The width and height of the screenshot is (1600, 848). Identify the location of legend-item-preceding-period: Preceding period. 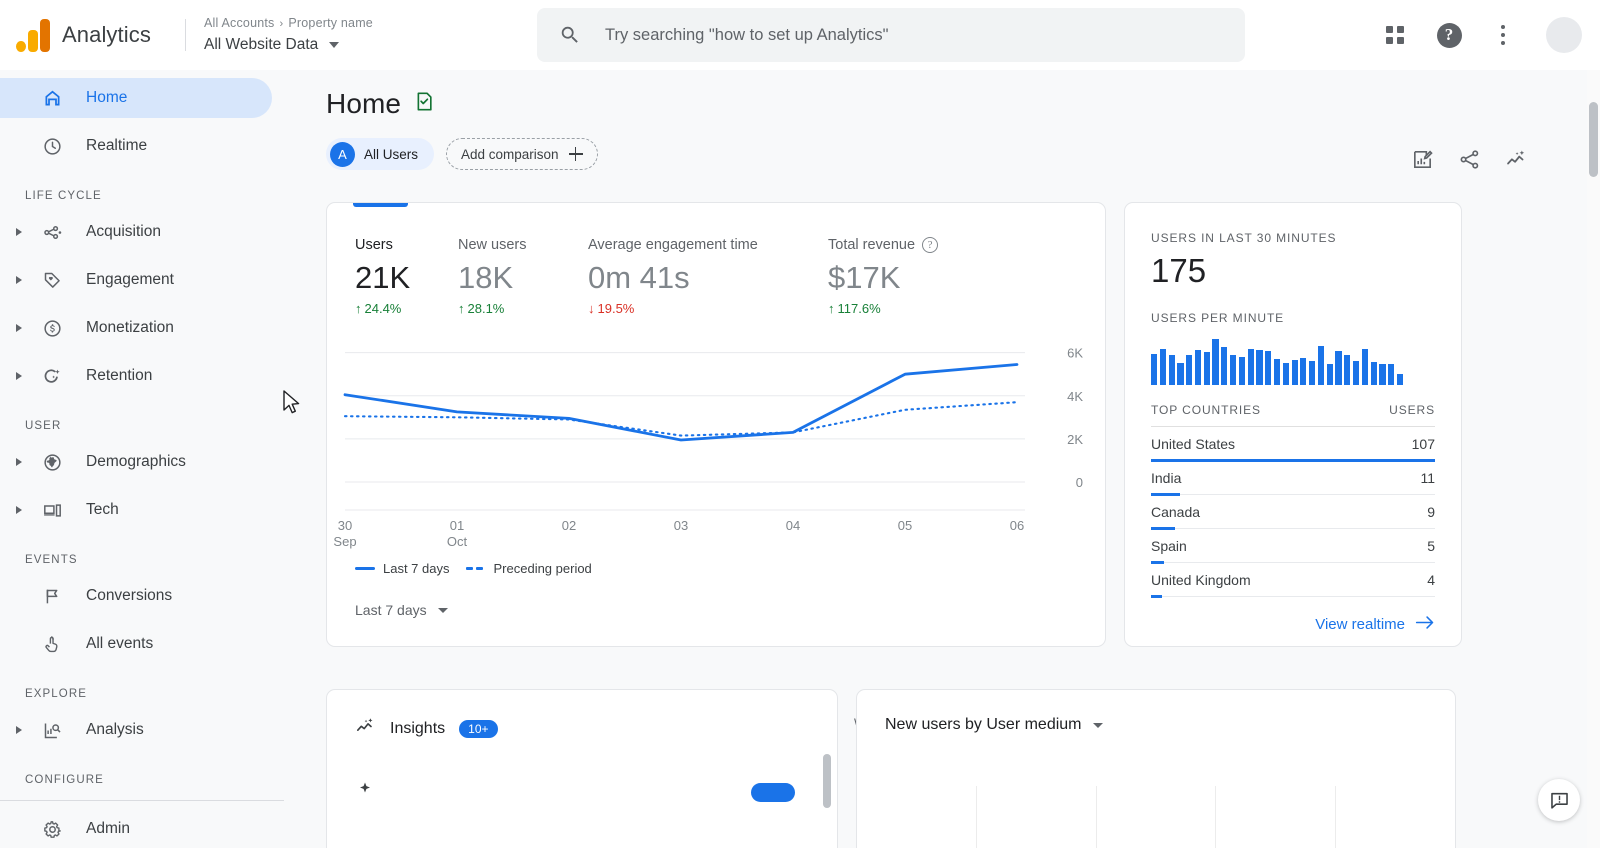
(528, 568).